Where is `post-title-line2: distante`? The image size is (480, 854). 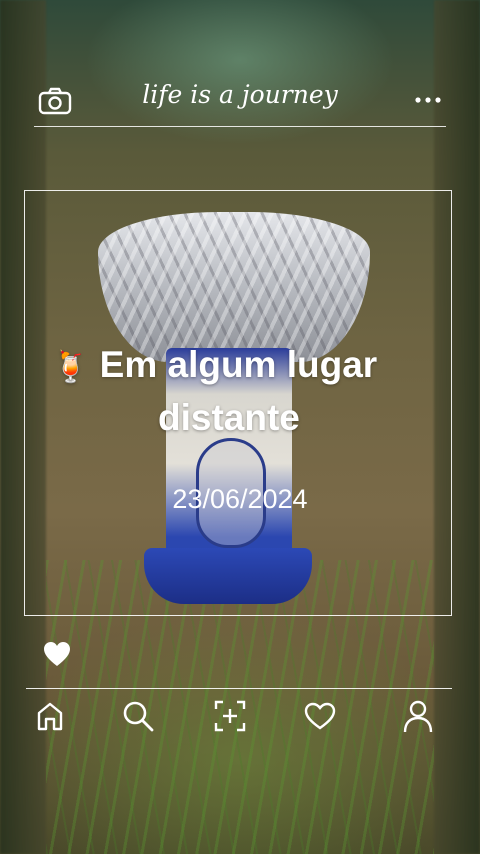
post-title-line2: distante is located at coordinates (229, 417).